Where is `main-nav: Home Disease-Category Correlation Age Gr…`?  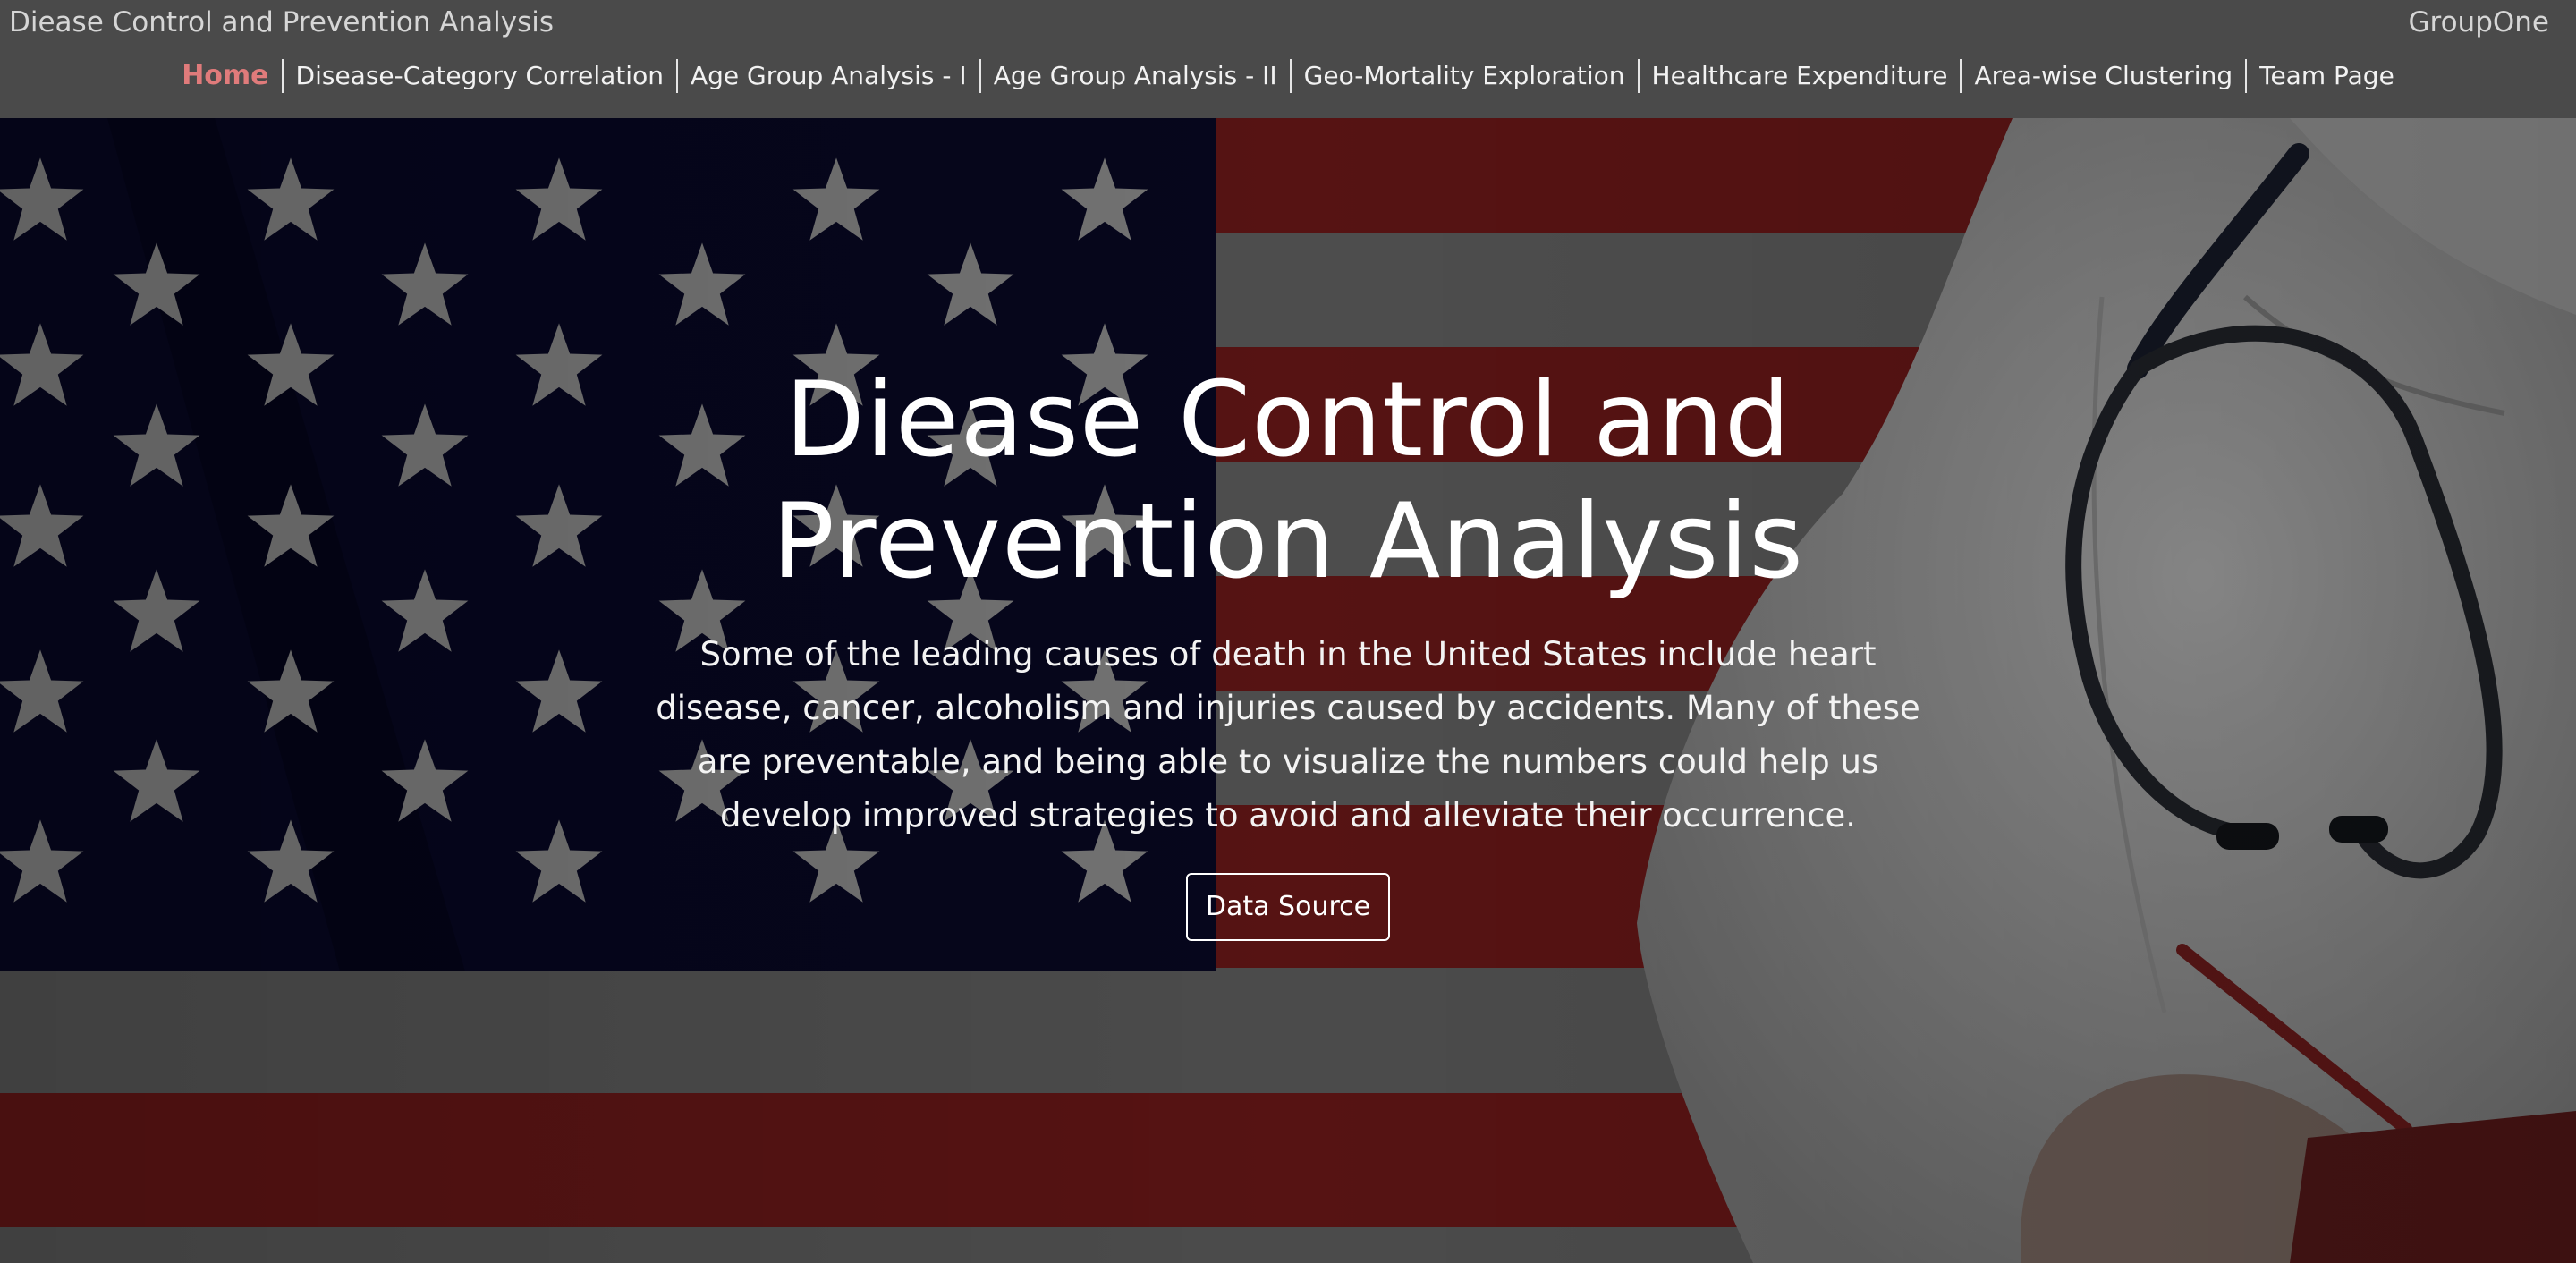
main-nav: Home Disease-Category Correlation Age Gr… is located at coordinates (1288, 76).